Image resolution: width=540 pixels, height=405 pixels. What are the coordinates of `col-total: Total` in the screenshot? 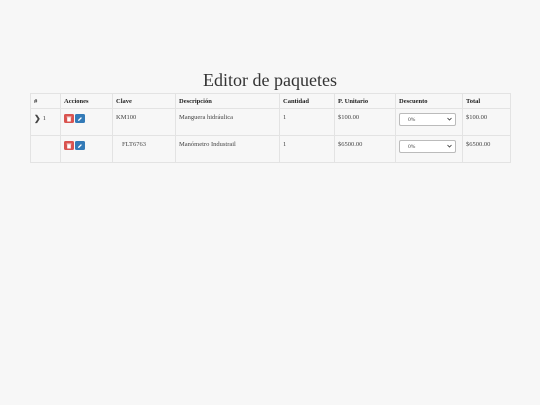 It's located at (486, 101).